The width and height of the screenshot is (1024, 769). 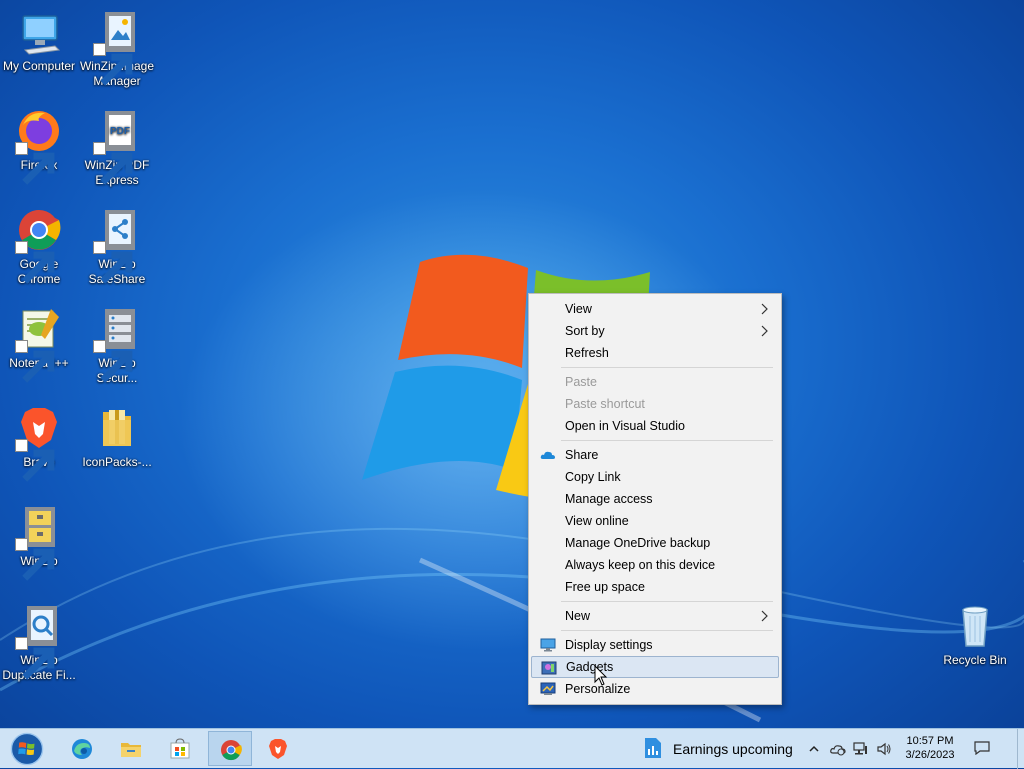 What do you see at coordinates (609, 499) in the screenshot?
I see `menu-item-label: Manage access` at bounding box center [609, 499].